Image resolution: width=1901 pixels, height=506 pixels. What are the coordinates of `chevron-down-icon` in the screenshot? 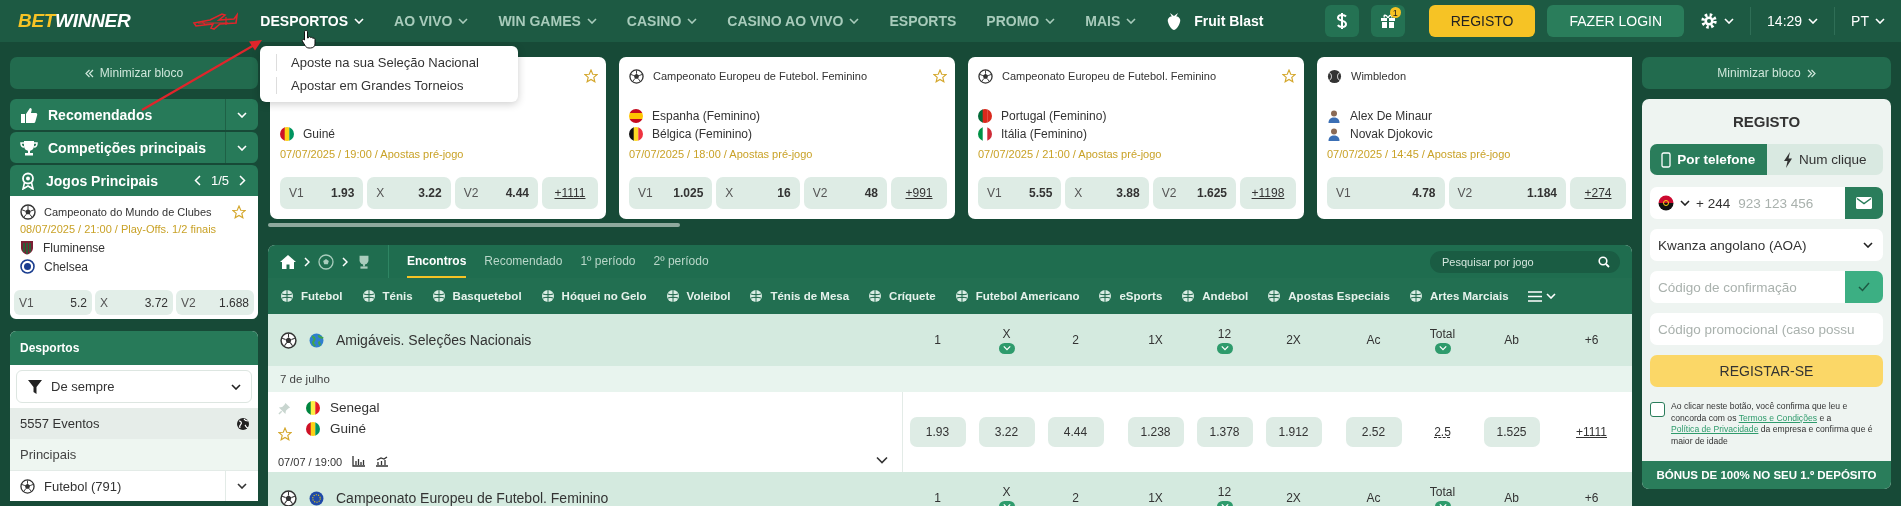 It's located at (882, 460).